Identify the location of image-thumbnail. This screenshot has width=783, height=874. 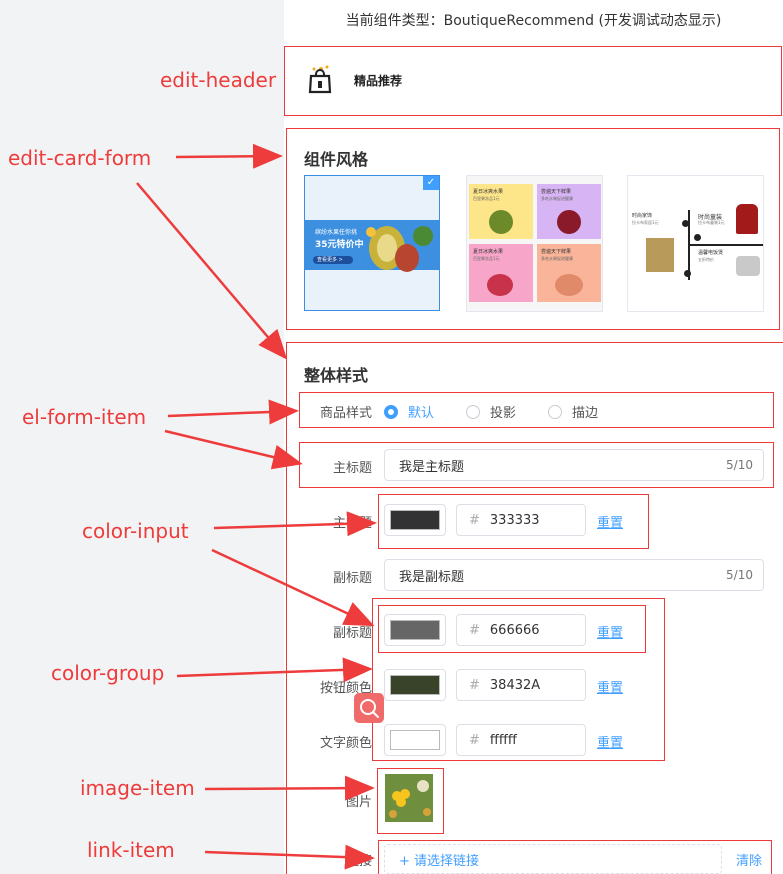
(409, 798).